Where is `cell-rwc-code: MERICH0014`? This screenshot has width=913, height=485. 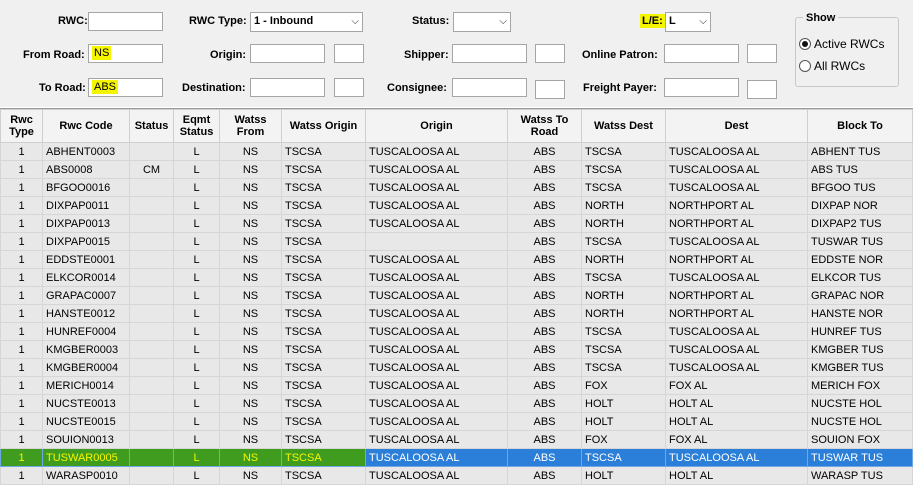 cell-rwc-code: MERICH0014 is located at coordinates (86, 385).